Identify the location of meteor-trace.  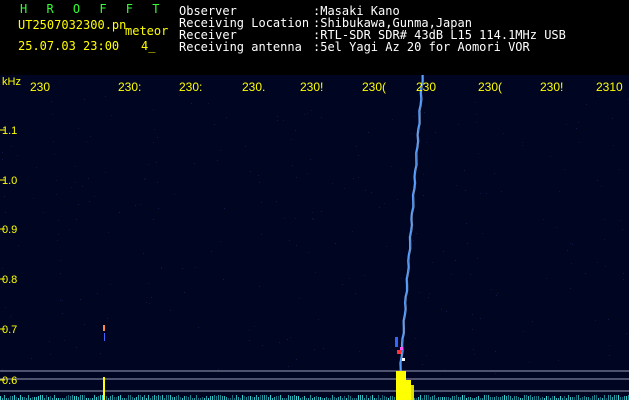
(410, 237).